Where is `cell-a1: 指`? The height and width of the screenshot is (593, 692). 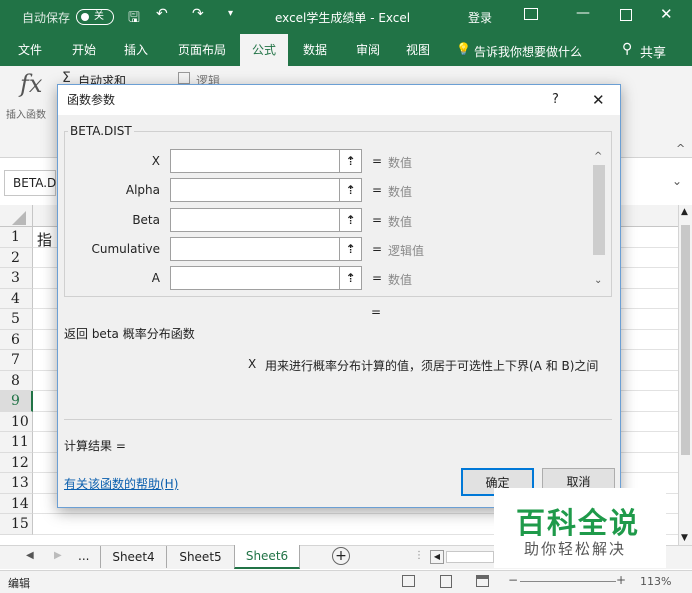 cell-a1: 指 is located at coordinates (44, 239).